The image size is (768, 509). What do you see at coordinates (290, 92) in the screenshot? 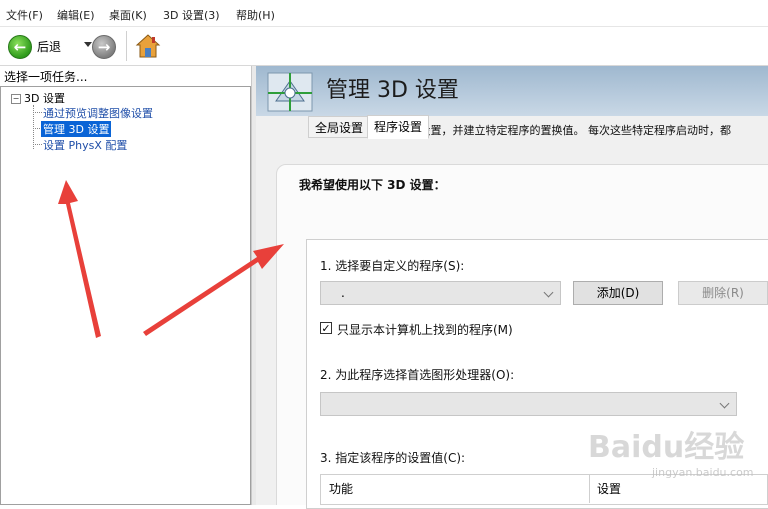
I see `3d-settings-icon` at bounding box center [290, 92].